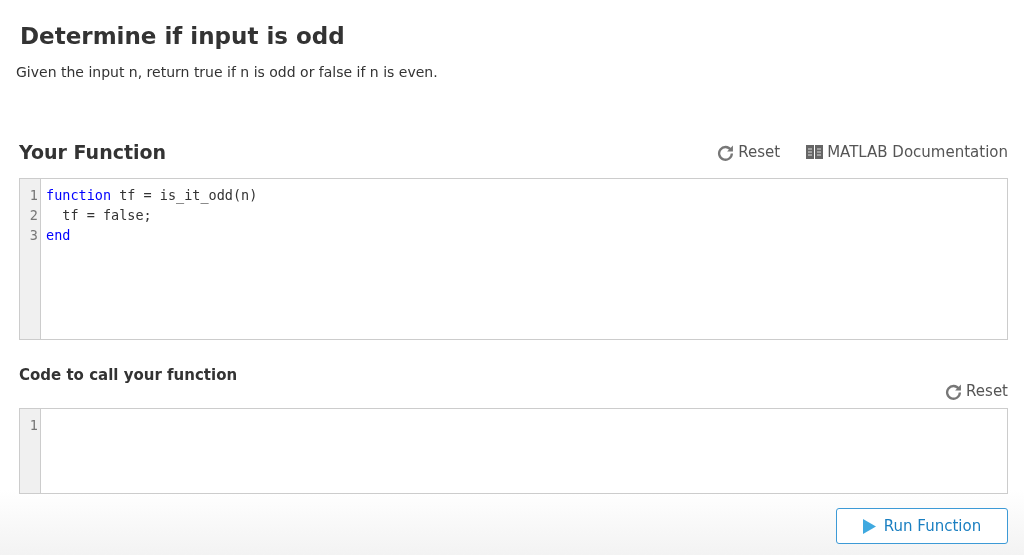 This screenshot has height=555, width=1024. What do you see at coordinates (227, 72) in the screenshot?
I see `problem-description: Given the input n, return true if n is odd or false if n is even.` at bounding box center [227, 72].